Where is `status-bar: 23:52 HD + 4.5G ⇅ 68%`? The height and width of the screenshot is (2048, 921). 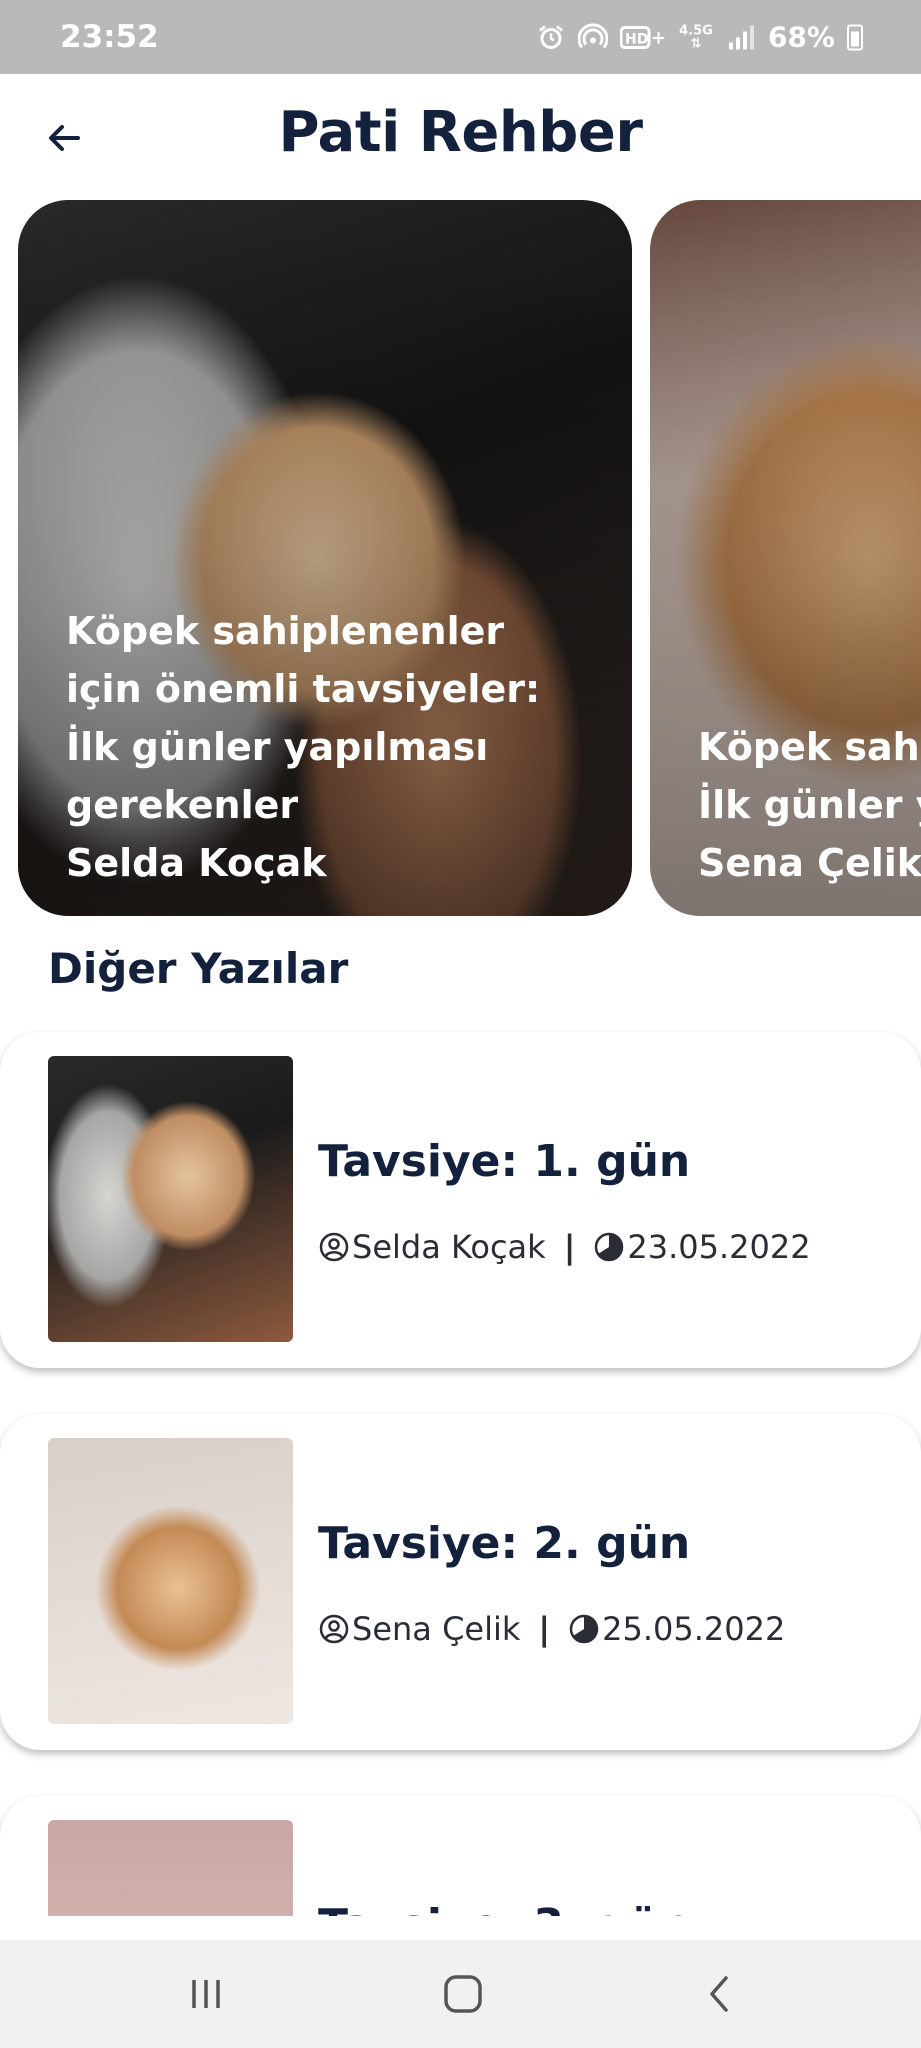 status-bar: 23:52 HD + 4.5G ⇅ 68% is located at coordinates (460, 37).